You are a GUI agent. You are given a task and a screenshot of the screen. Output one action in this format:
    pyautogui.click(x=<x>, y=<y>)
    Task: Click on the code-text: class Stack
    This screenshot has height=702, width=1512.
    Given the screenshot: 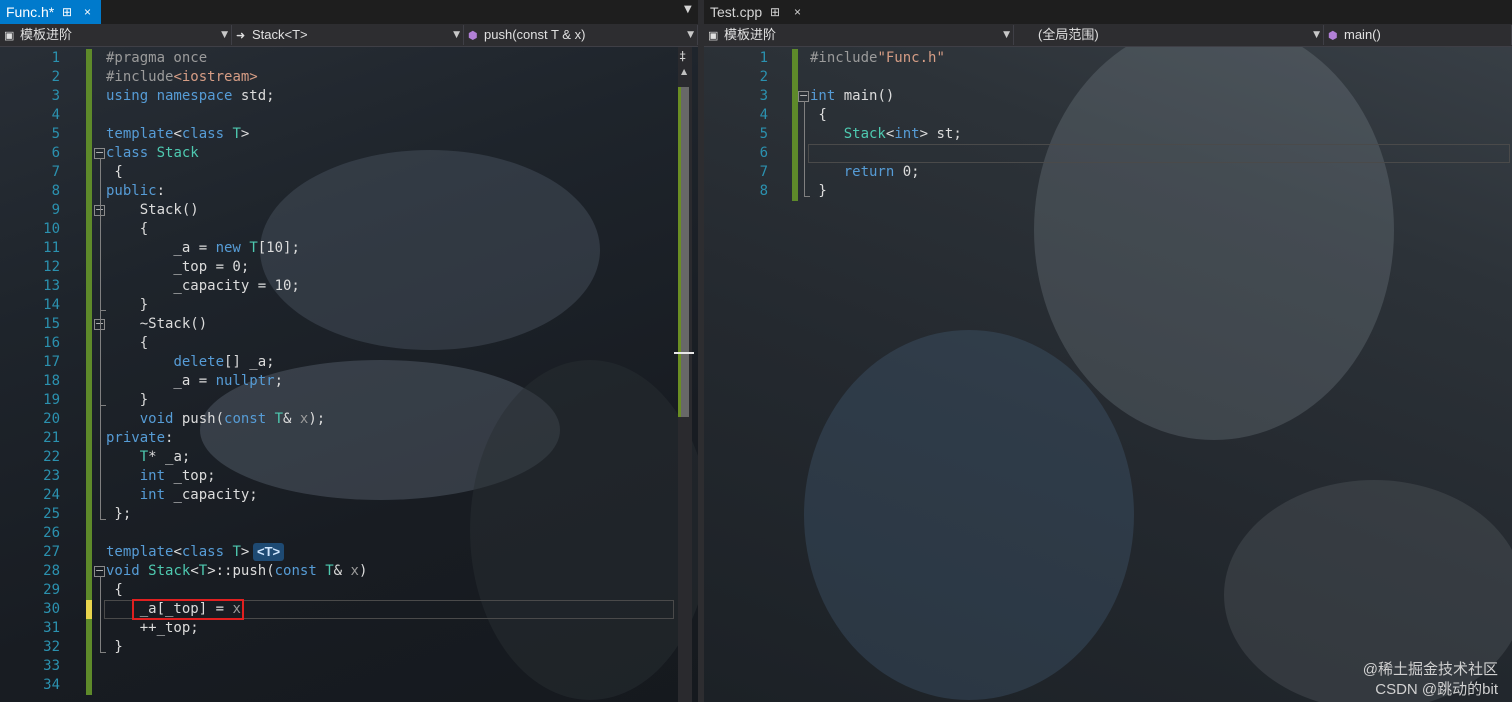 What is the action you would take?
    pyautogui.click(x=152, y=153)
    